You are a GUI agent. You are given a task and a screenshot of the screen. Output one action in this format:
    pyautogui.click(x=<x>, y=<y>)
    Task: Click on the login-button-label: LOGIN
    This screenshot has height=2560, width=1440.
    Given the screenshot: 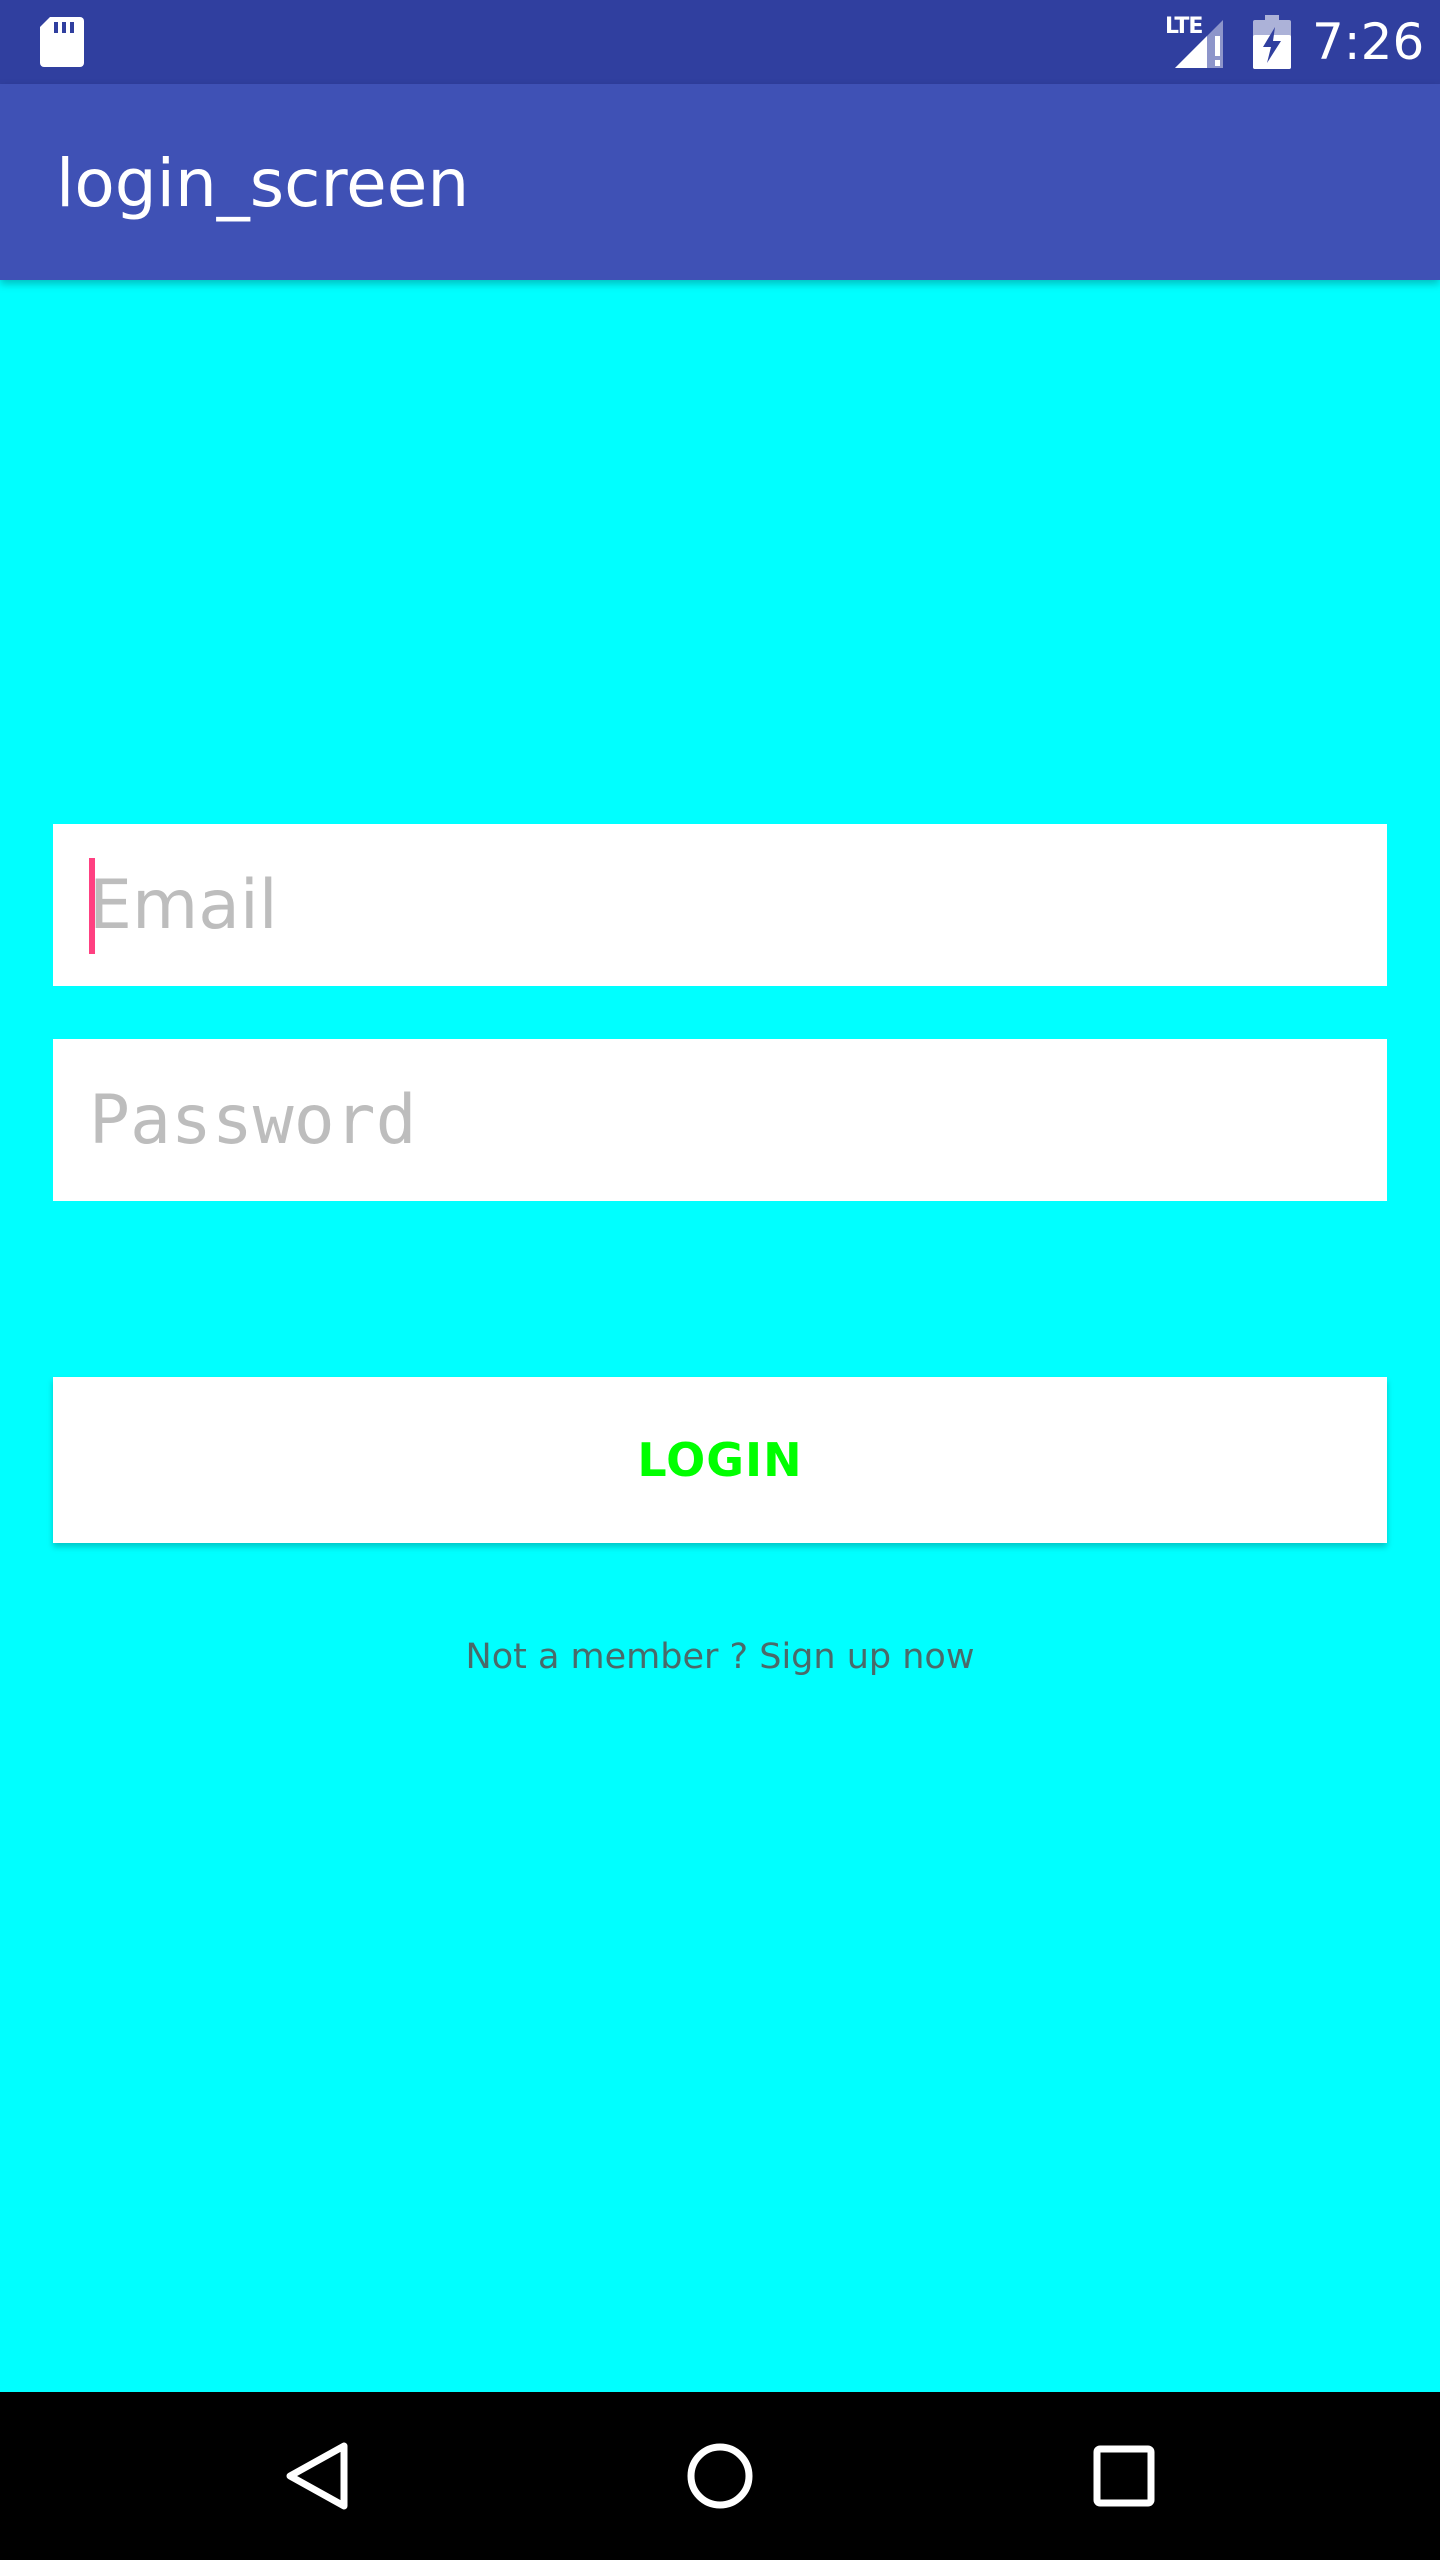 What is the action you would take?
    pyautogui.click(x=720, y=1460)
    